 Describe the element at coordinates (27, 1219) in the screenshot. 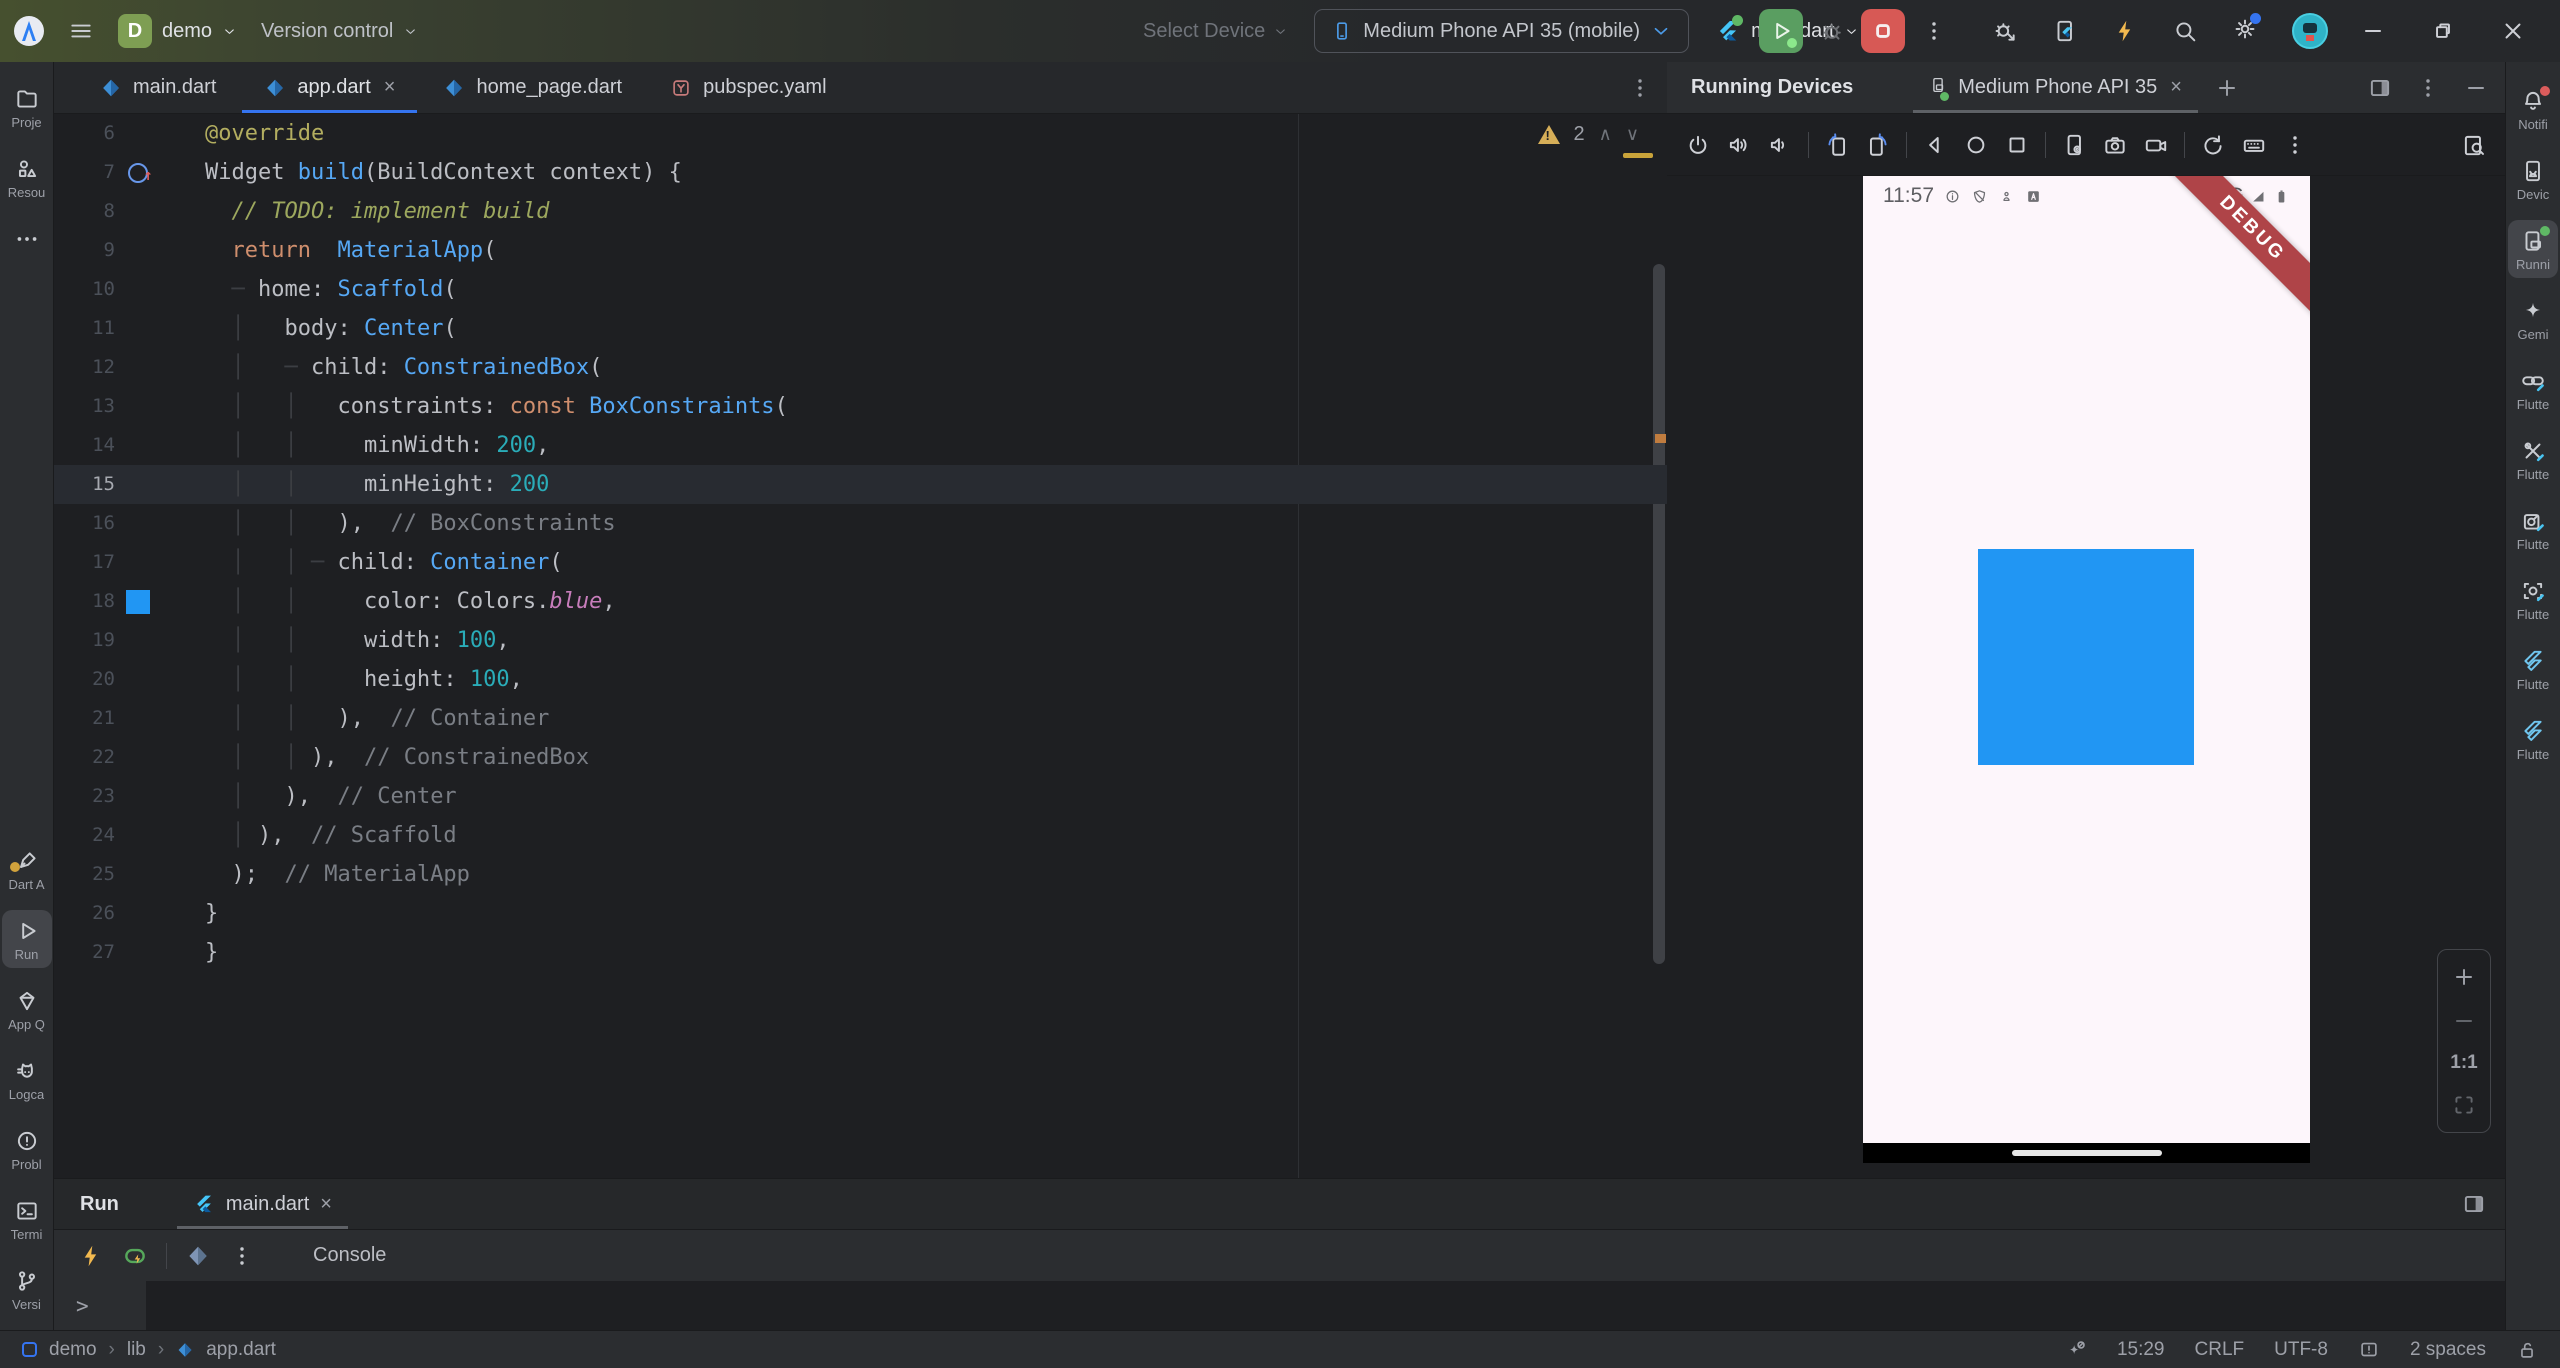

I see `sidebar-item-terminal: Termi` at that location.